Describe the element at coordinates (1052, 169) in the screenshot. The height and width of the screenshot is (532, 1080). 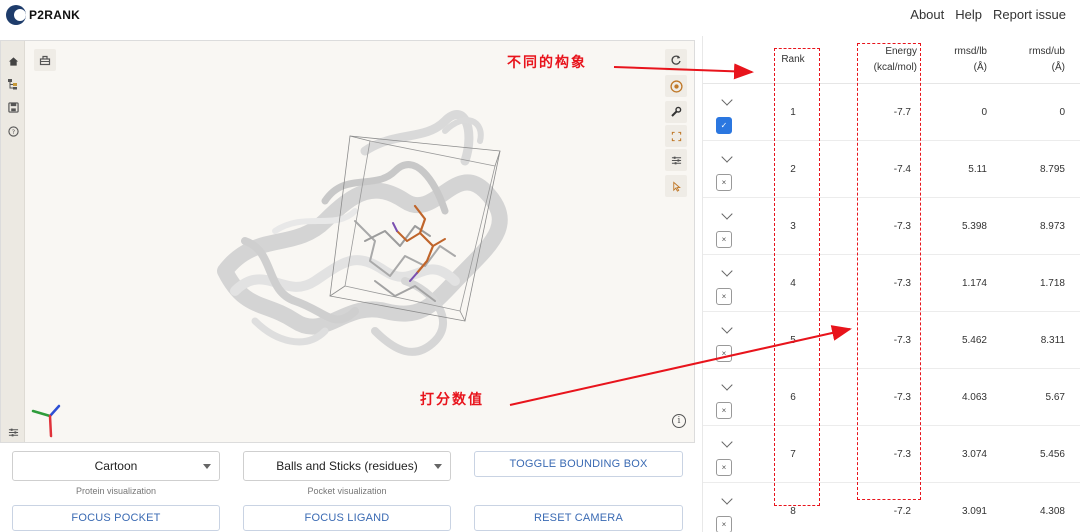
I see `rmsd-ub-cell: 8.795` at that location.